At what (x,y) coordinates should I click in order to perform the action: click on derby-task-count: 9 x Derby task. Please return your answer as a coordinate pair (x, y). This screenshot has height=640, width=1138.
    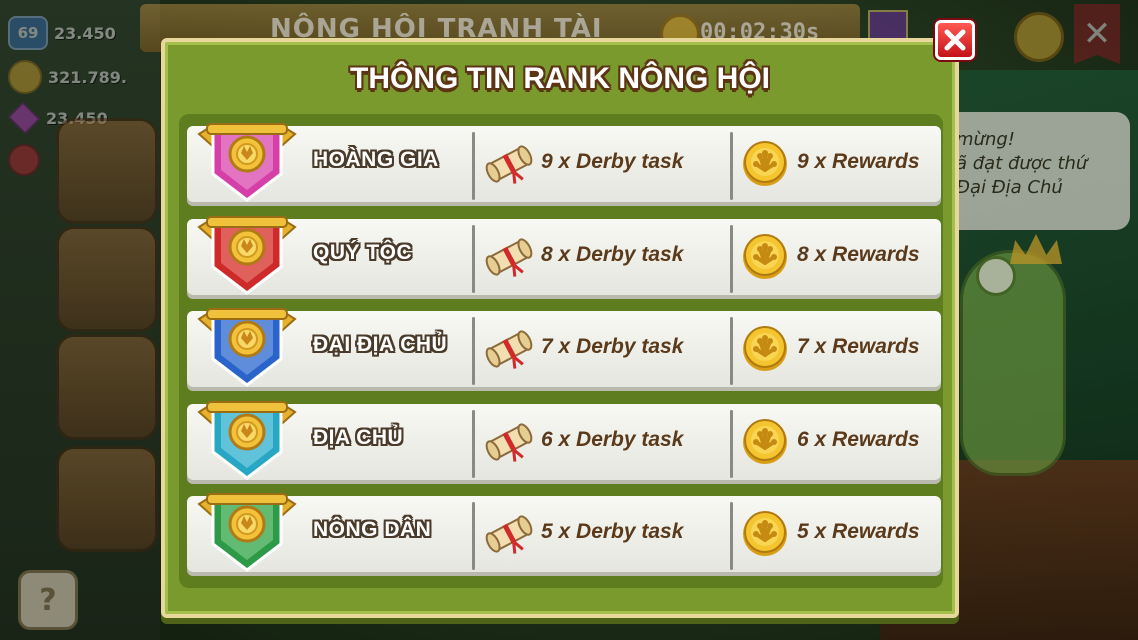
    Looking at the image, I should click on (612, 161).